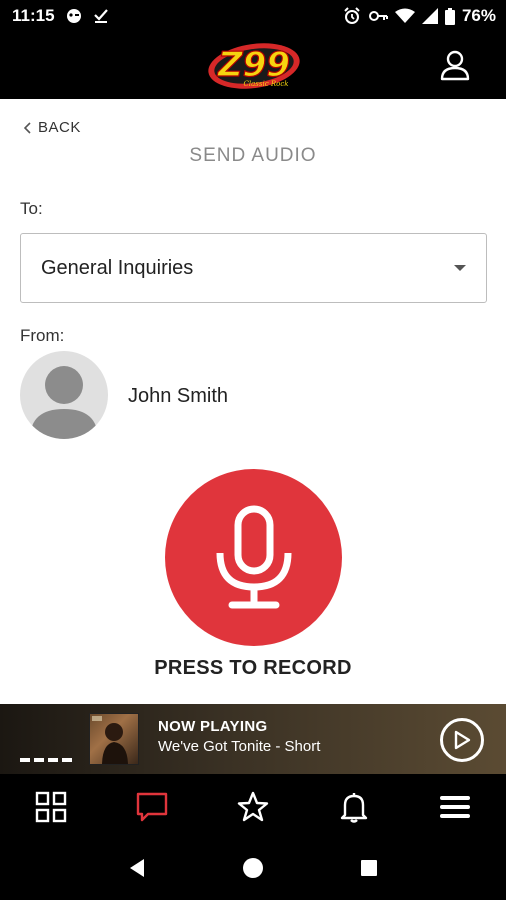  I want to click on download-done-icon, so click(101, 16).